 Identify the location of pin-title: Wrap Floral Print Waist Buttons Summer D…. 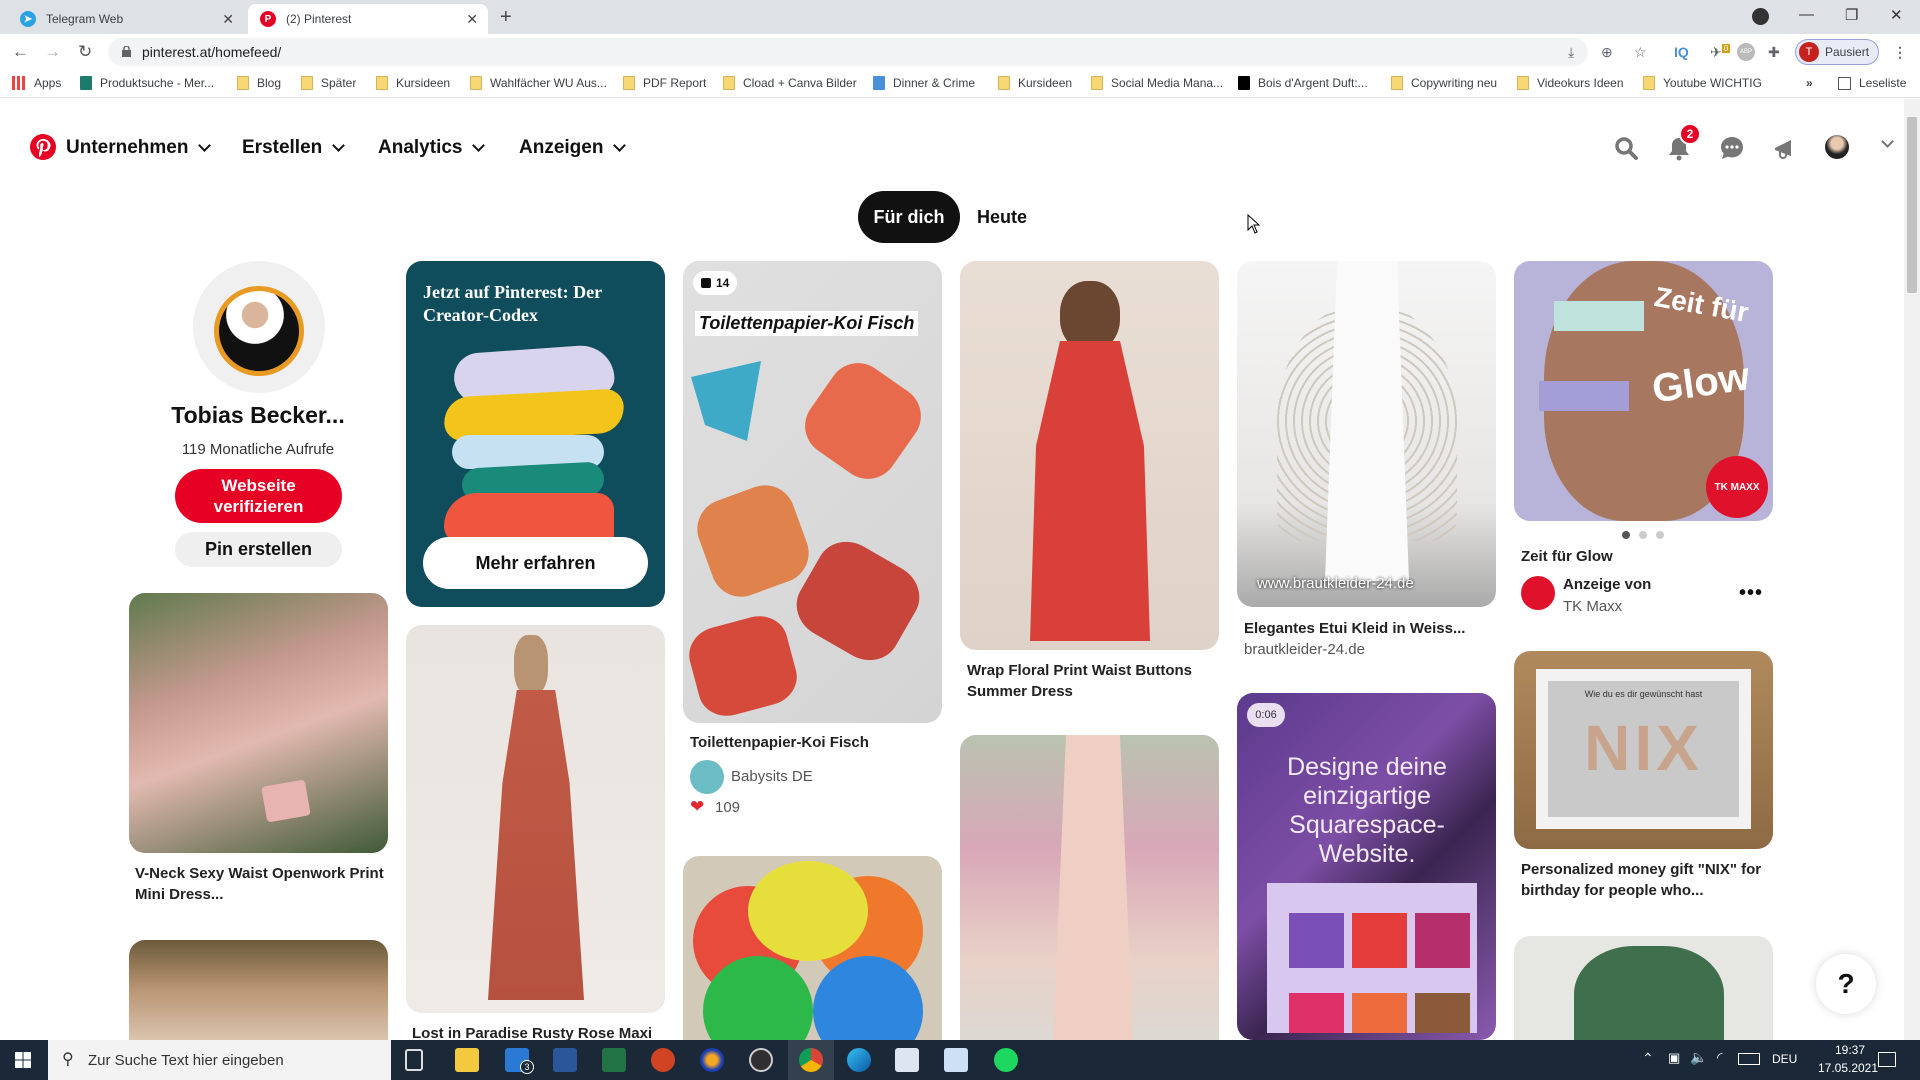
(1092, 681).